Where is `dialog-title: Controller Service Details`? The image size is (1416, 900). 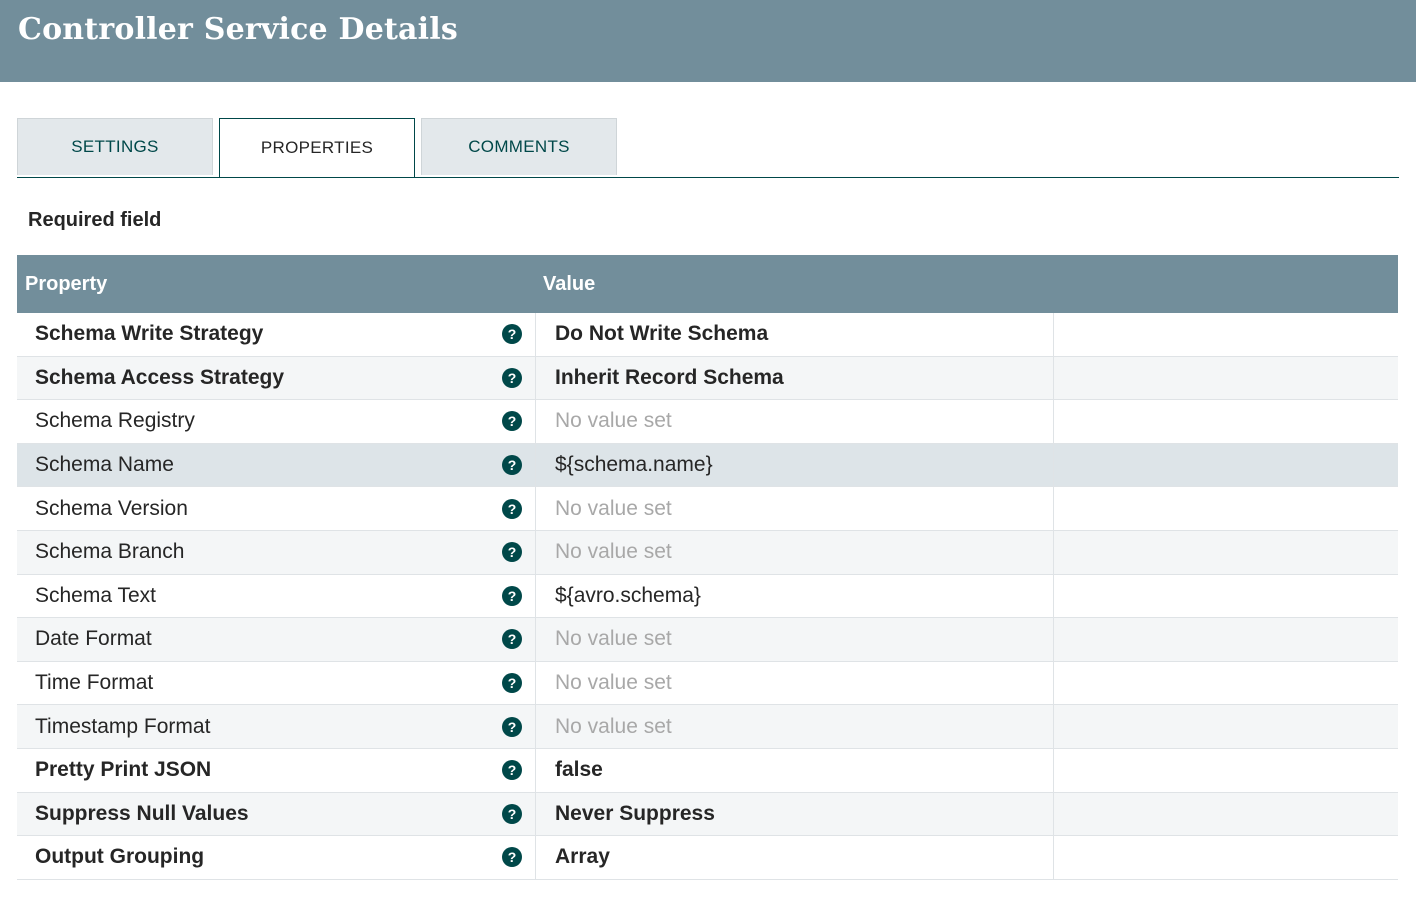 dialog-title: Controller Service Details is located at coordinates (238, 29).